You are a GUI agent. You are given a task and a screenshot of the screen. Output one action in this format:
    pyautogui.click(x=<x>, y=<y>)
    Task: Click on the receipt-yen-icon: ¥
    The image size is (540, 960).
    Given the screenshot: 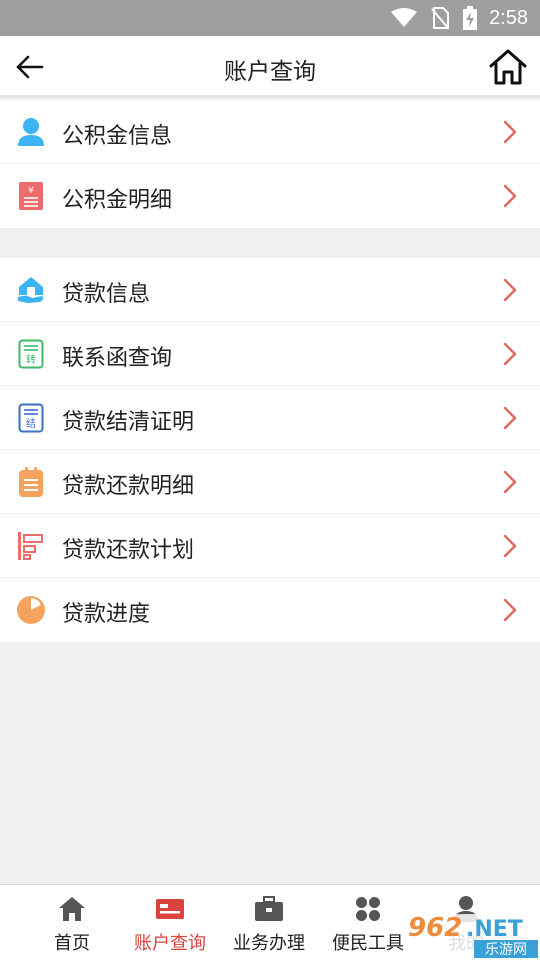 What is the action you would take?
    pyautogui.click(x=31, y=196)
    